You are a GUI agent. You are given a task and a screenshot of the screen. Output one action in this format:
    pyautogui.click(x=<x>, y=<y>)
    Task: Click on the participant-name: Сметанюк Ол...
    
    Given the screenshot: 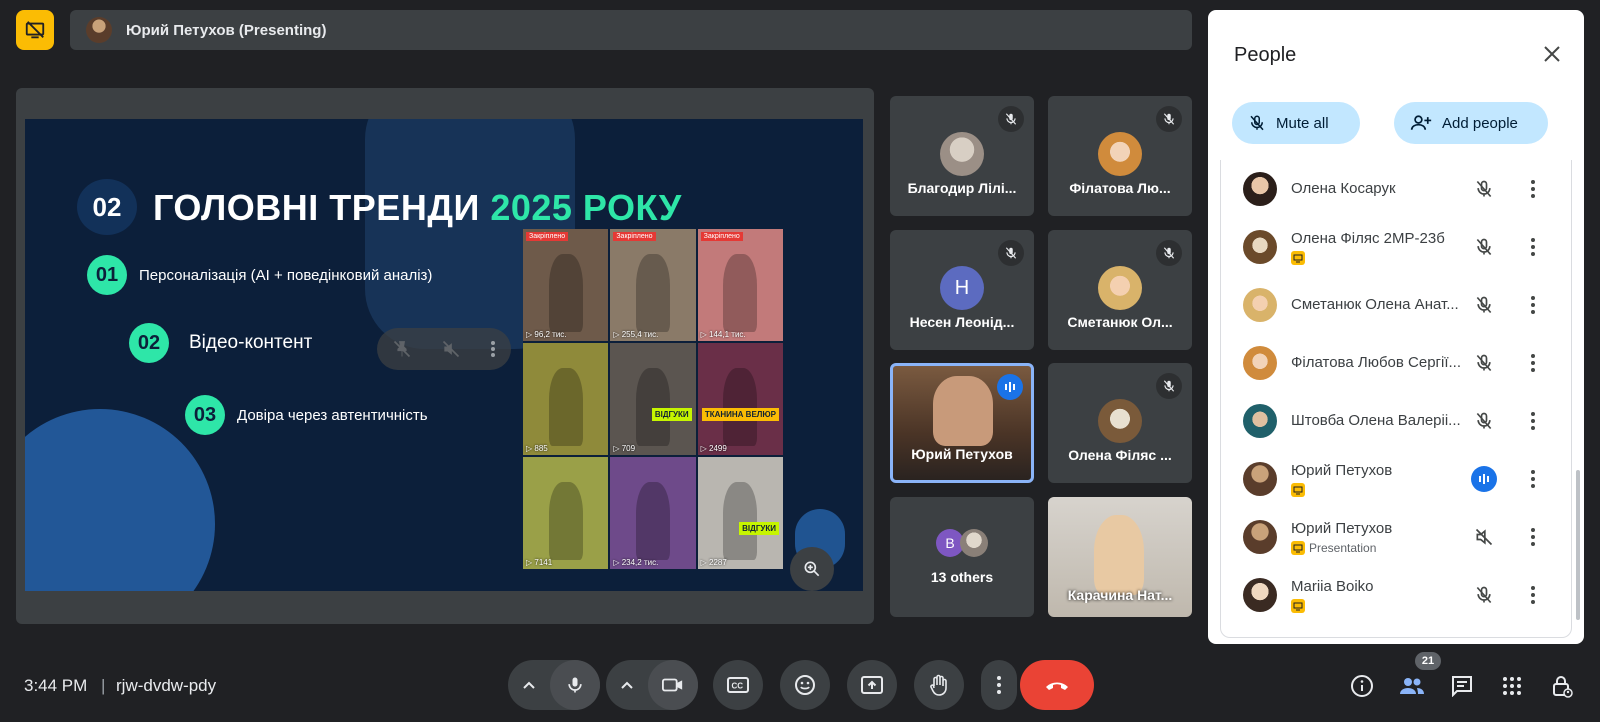 What is the action you would take?
    pyautogui.click(x=1120, y=322)
    